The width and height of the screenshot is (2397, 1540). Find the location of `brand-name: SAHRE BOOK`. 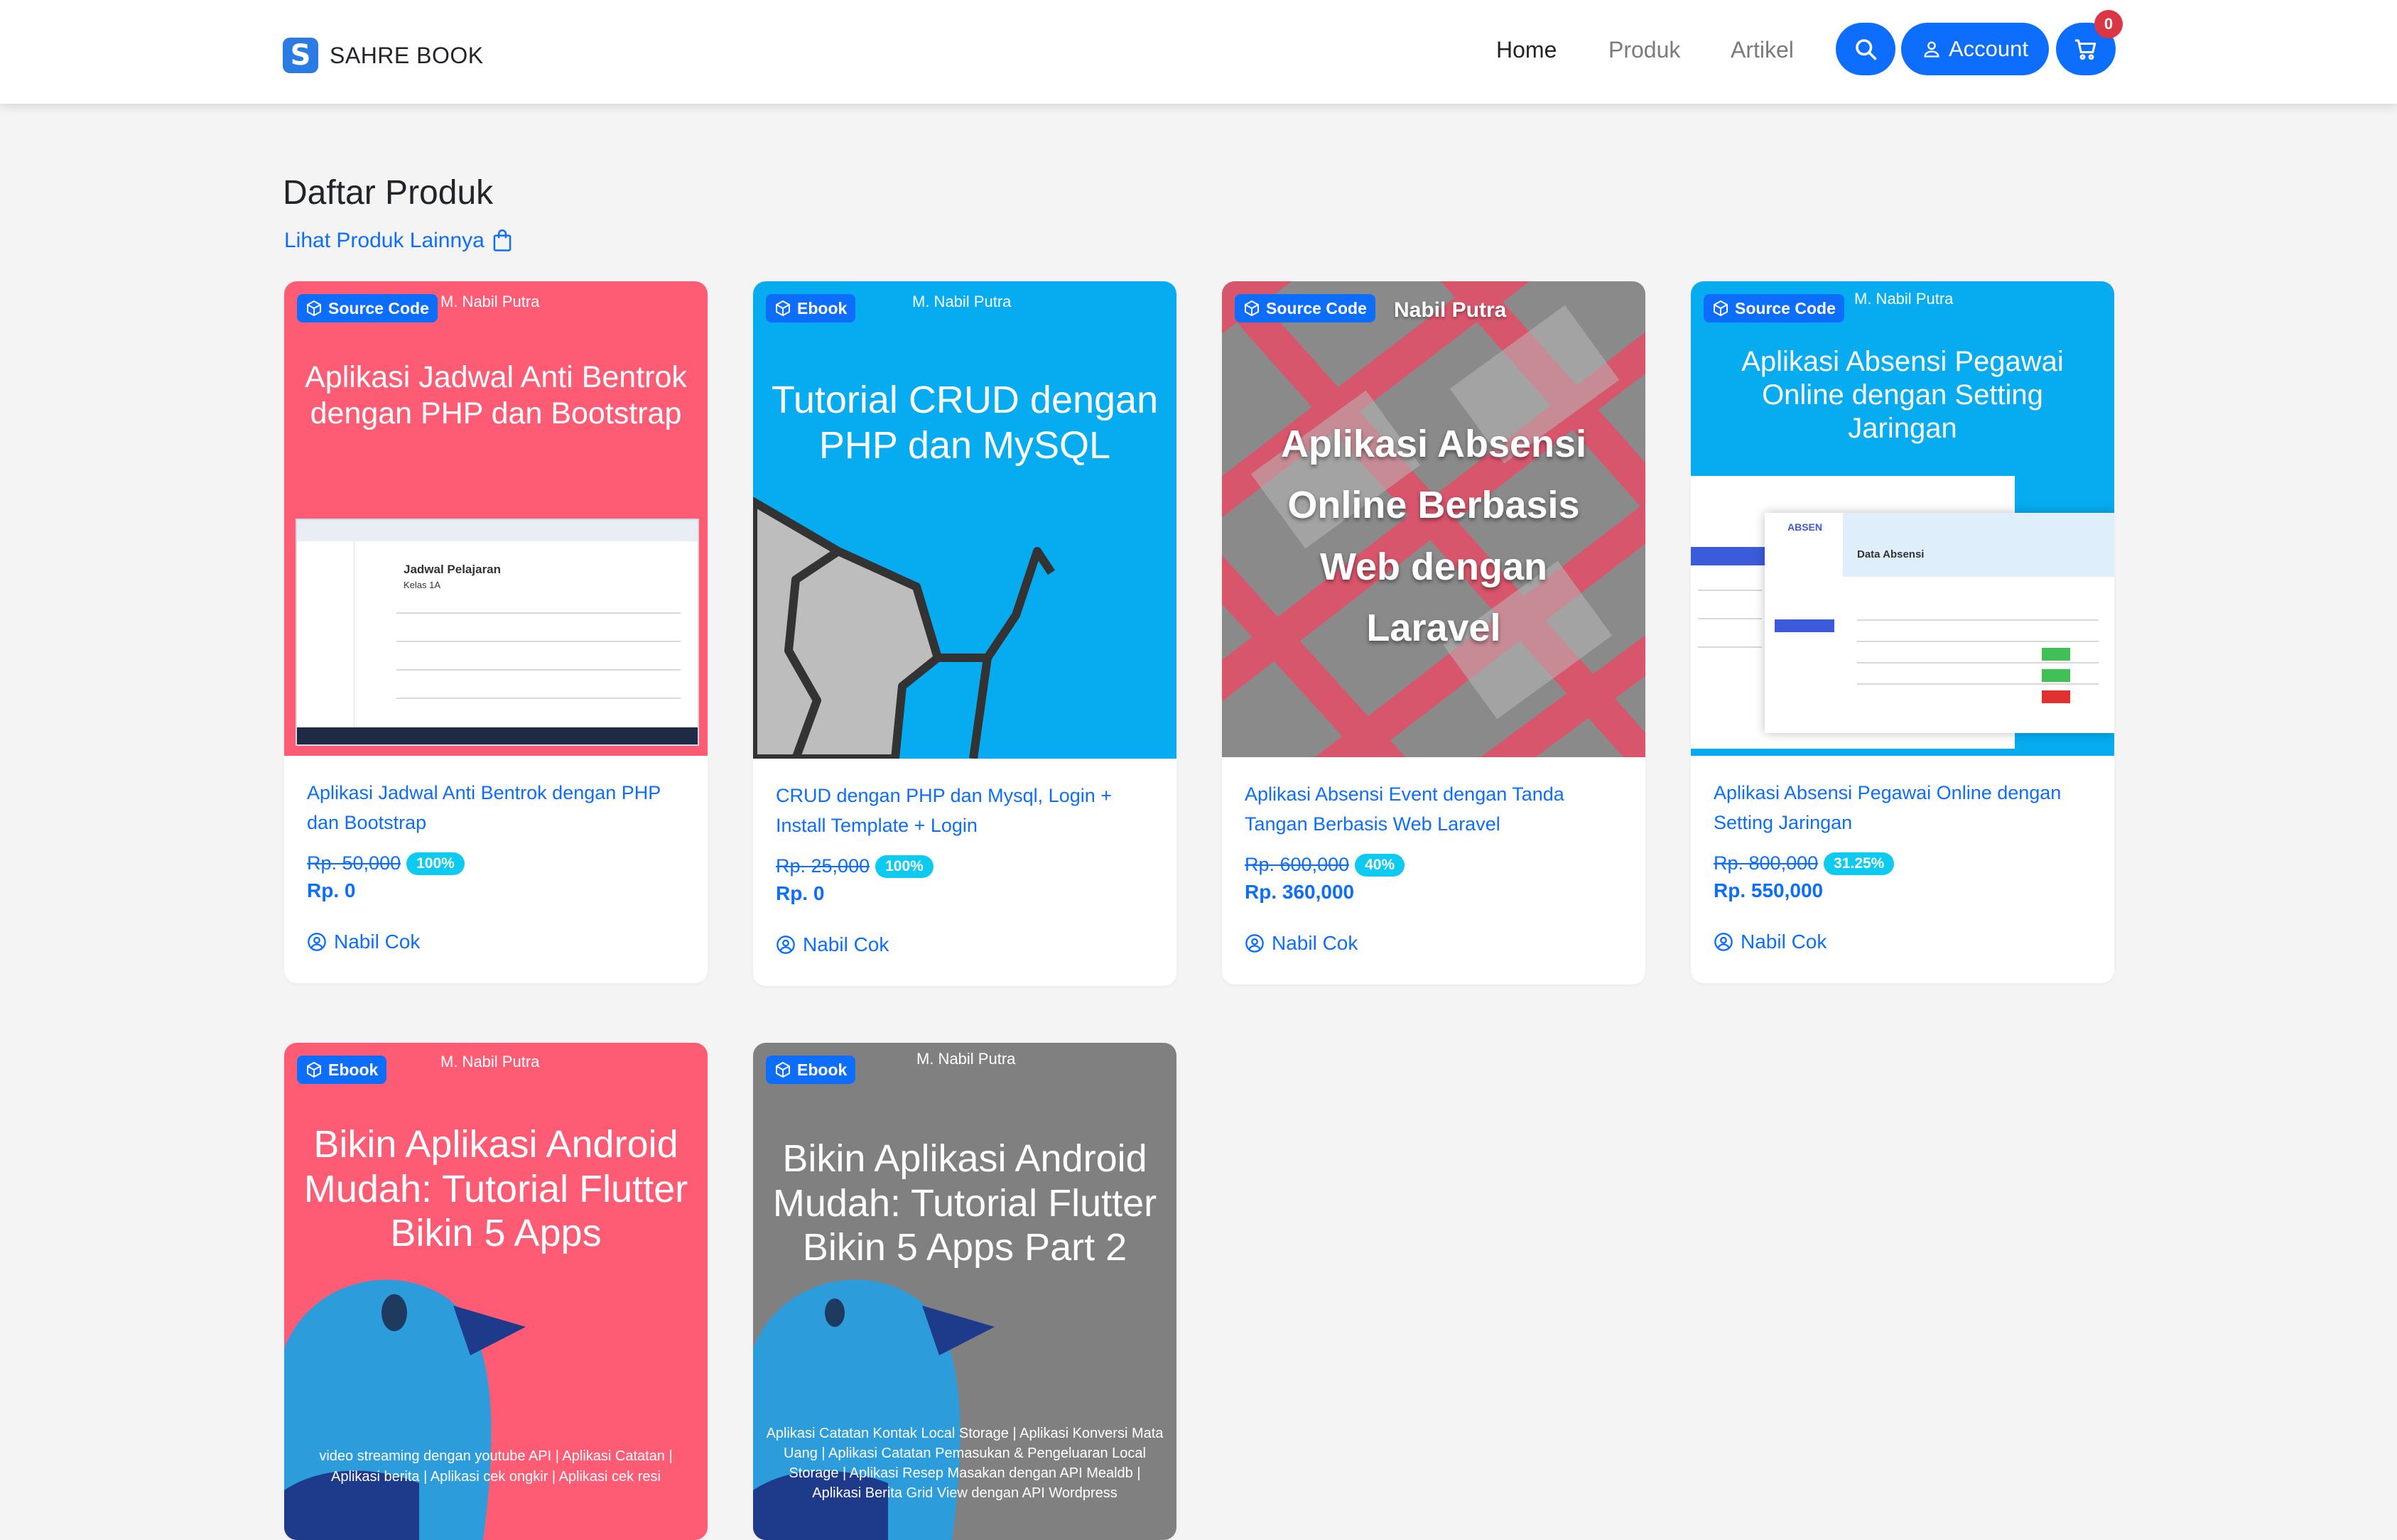

brand-name: SAHRE BOOK is located at coordinates (407, 55).